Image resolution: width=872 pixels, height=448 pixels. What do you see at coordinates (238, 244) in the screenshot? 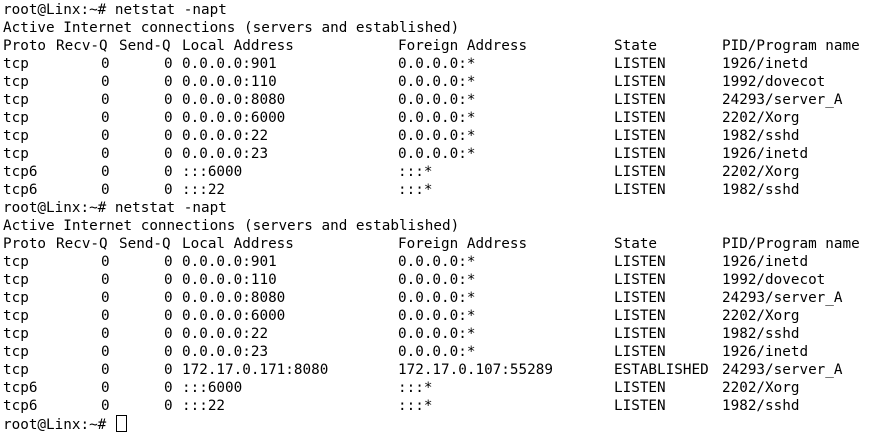
I see `header-local-address: Local Address` at bounding box center [238, 244].